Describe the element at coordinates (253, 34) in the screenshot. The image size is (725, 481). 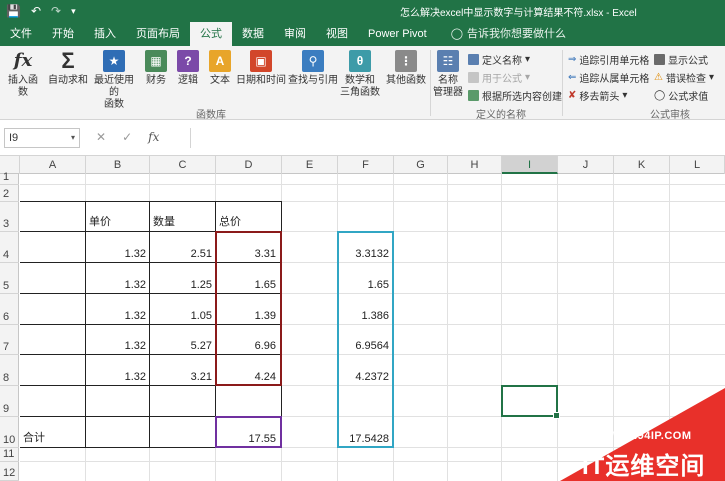
I see `tab-data: 数据` at that location.